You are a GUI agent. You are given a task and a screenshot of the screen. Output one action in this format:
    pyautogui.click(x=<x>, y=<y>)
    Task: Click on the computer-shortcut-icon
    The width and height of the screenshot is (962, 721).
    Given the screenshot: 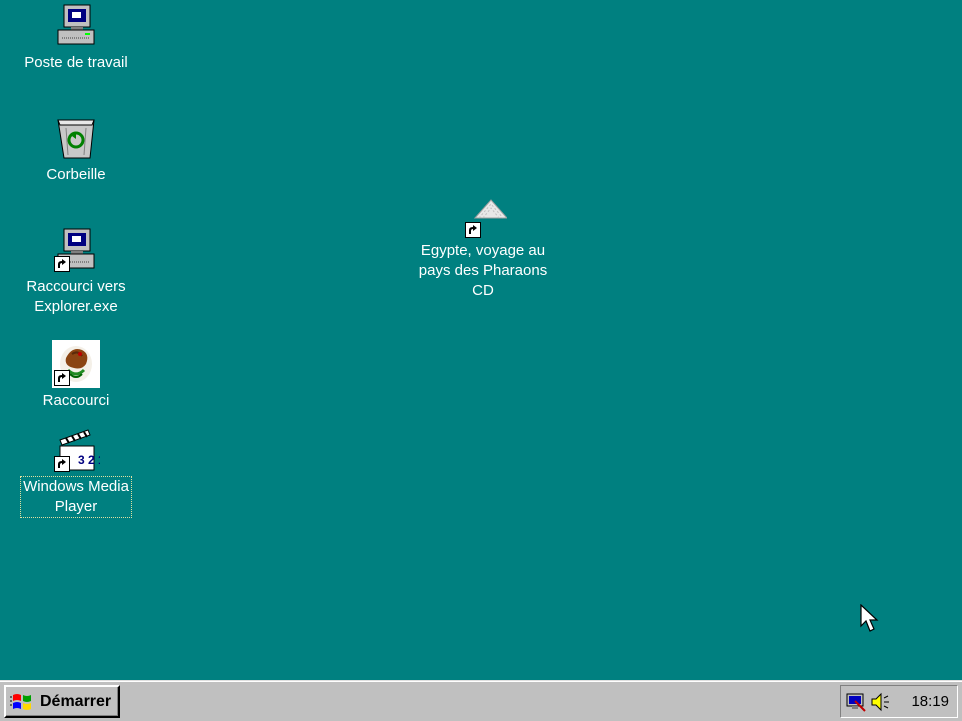 What is the action you would take?
    pyautogui.click(x=76, y=250)
    